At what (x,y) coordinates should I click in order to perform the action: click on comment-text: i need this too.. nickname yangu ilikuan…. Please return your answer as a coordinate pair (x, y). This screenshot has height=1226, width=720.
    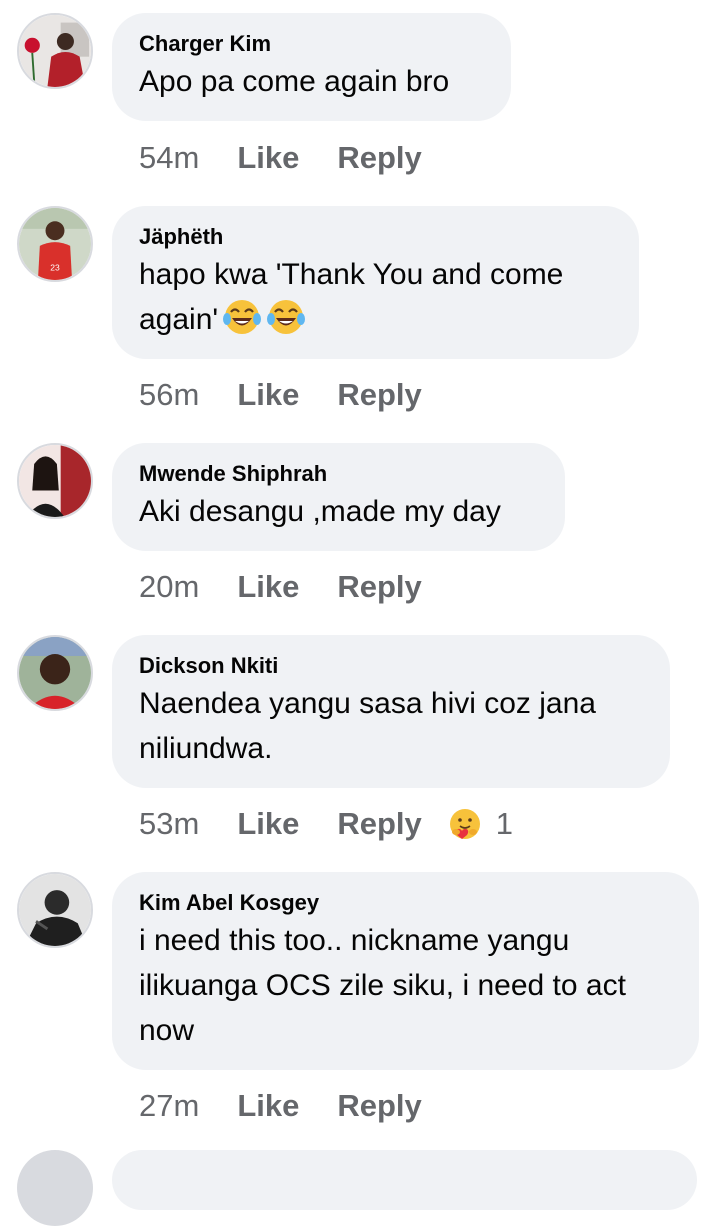
    Looking at the image, I should click on (405, 985).